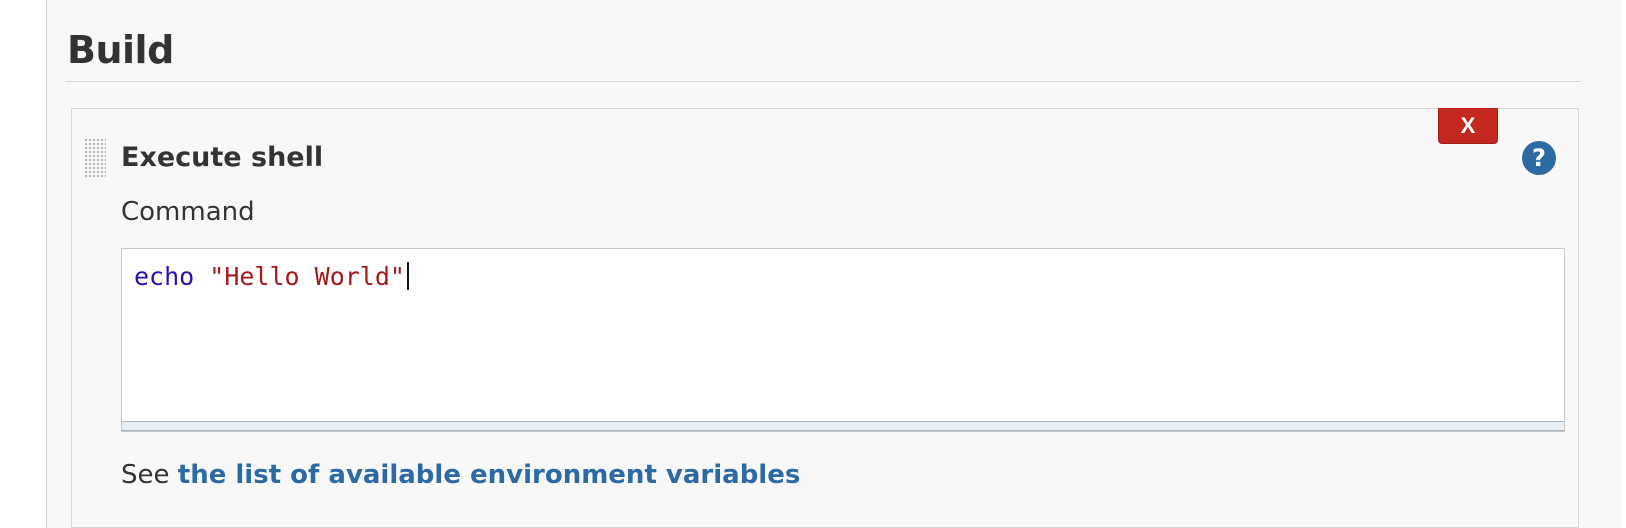 The width and height of the screenshot is (1626, 528). Describe the element at coordinates (95, 158) in the screenshot. I see `drag-handle-icon` at that location.